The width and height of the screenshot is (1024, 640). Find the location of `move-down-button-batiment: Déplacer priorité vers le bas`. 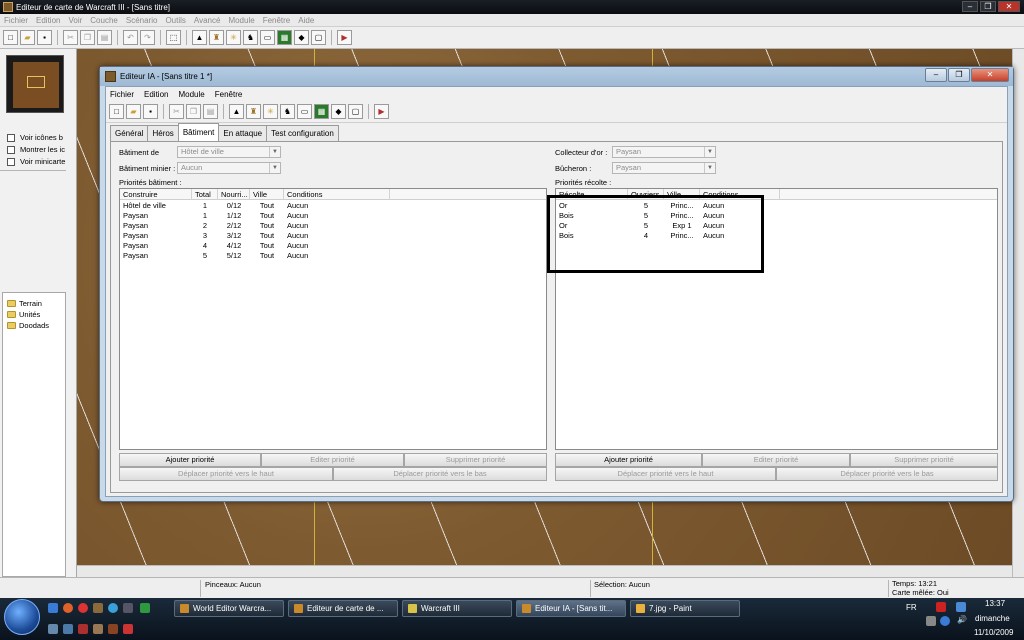

move-down-button-batiment: Déplacer priorité vers le bas is located at coordinates (440, 474).